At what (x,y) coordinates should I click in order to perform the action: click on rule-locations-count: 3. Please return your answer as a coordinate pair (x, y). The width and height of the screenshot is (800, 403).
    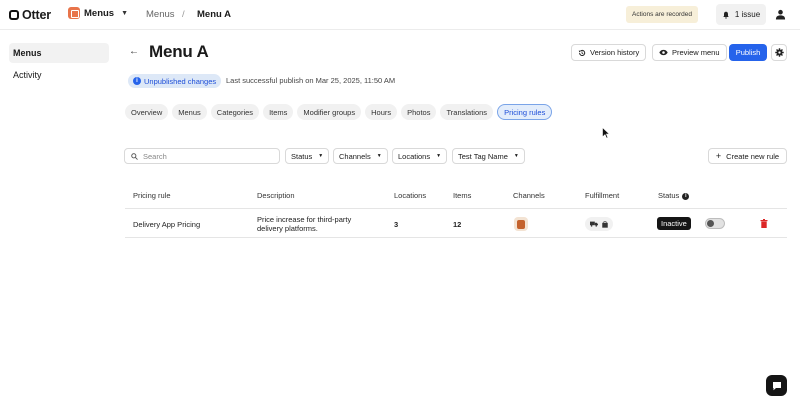
    Looking at the image, I should click on (396, 224).